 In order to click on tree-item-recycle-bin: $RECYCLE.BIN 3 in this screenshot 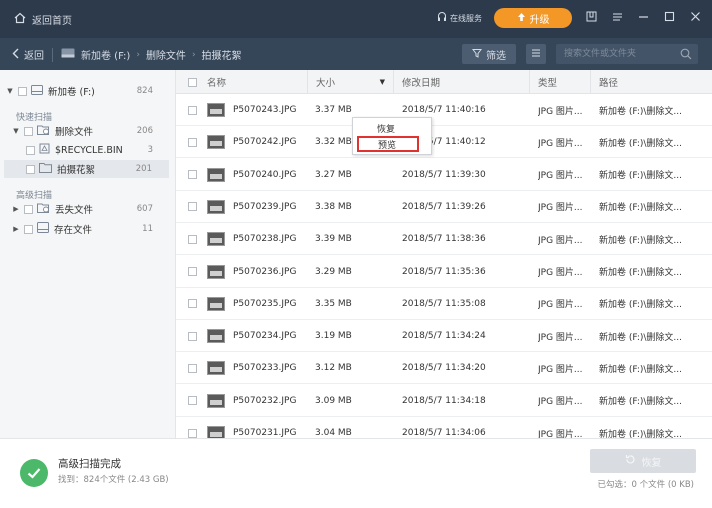, I will do `click(87, 150)`.